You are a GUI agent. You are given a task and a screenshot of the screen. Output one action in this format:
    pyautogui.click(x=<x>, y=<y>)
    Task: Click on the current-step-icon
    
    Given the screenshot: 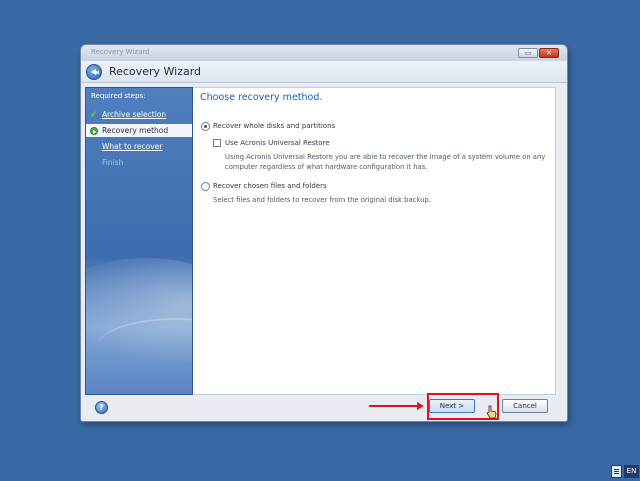 What is the action you would take?
    pyautogui.click(x=94, y=131)
    